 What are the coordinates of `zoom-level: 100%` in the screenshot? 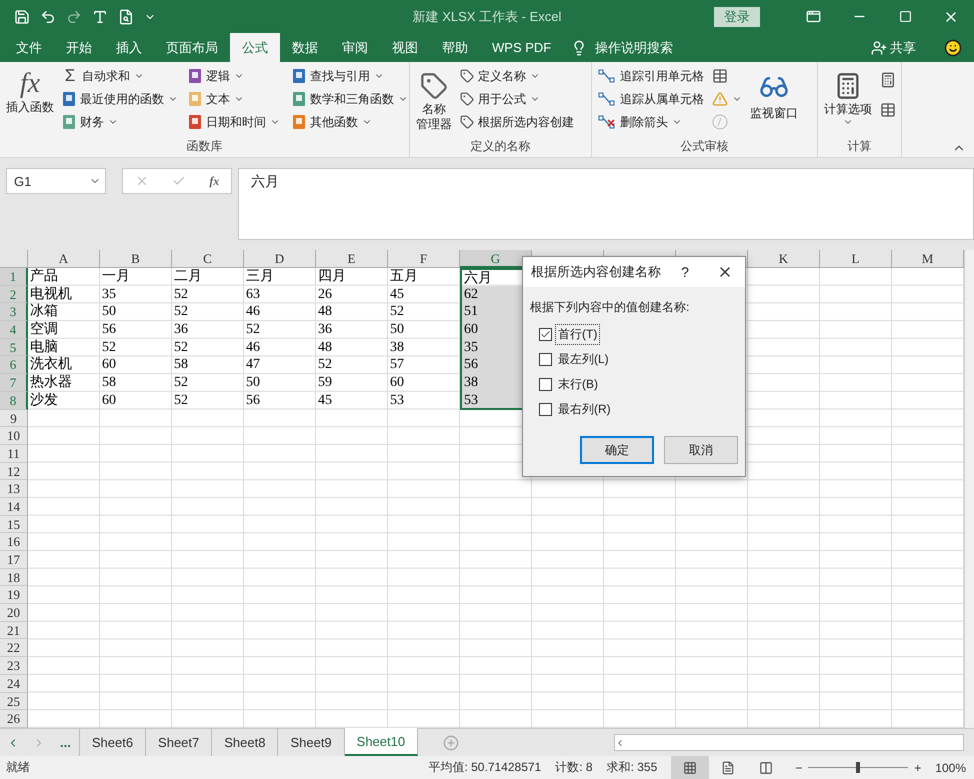 It's located at (950, 767).